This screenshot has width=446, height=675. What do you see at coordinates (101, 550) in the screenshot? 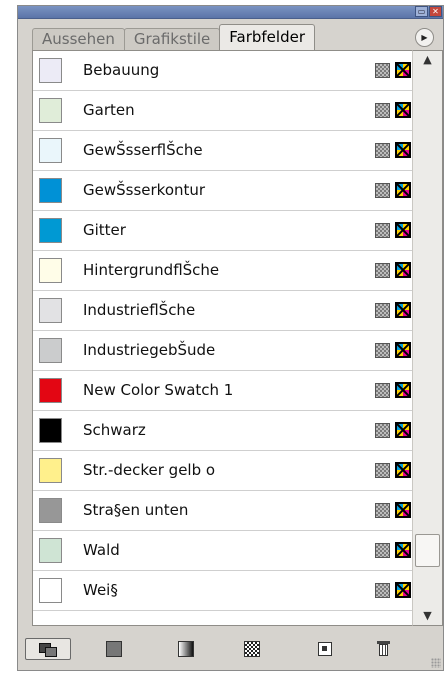
I see `swatch-name: Wald` at bounding box center [101, 550].